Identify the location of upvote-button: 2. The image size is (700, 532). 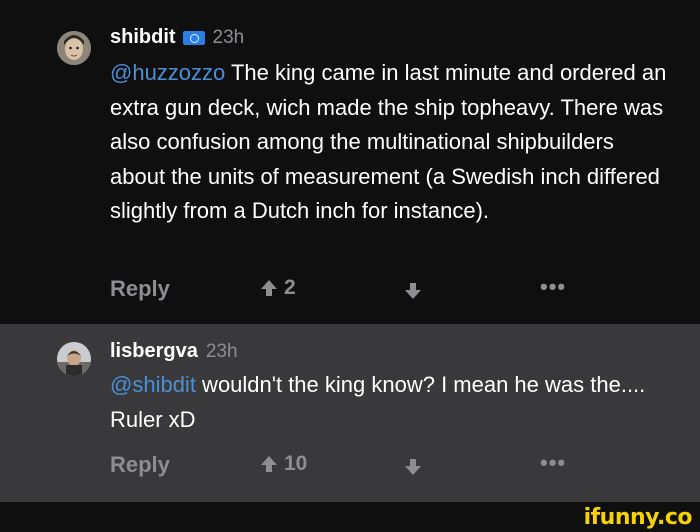
(277, 288).